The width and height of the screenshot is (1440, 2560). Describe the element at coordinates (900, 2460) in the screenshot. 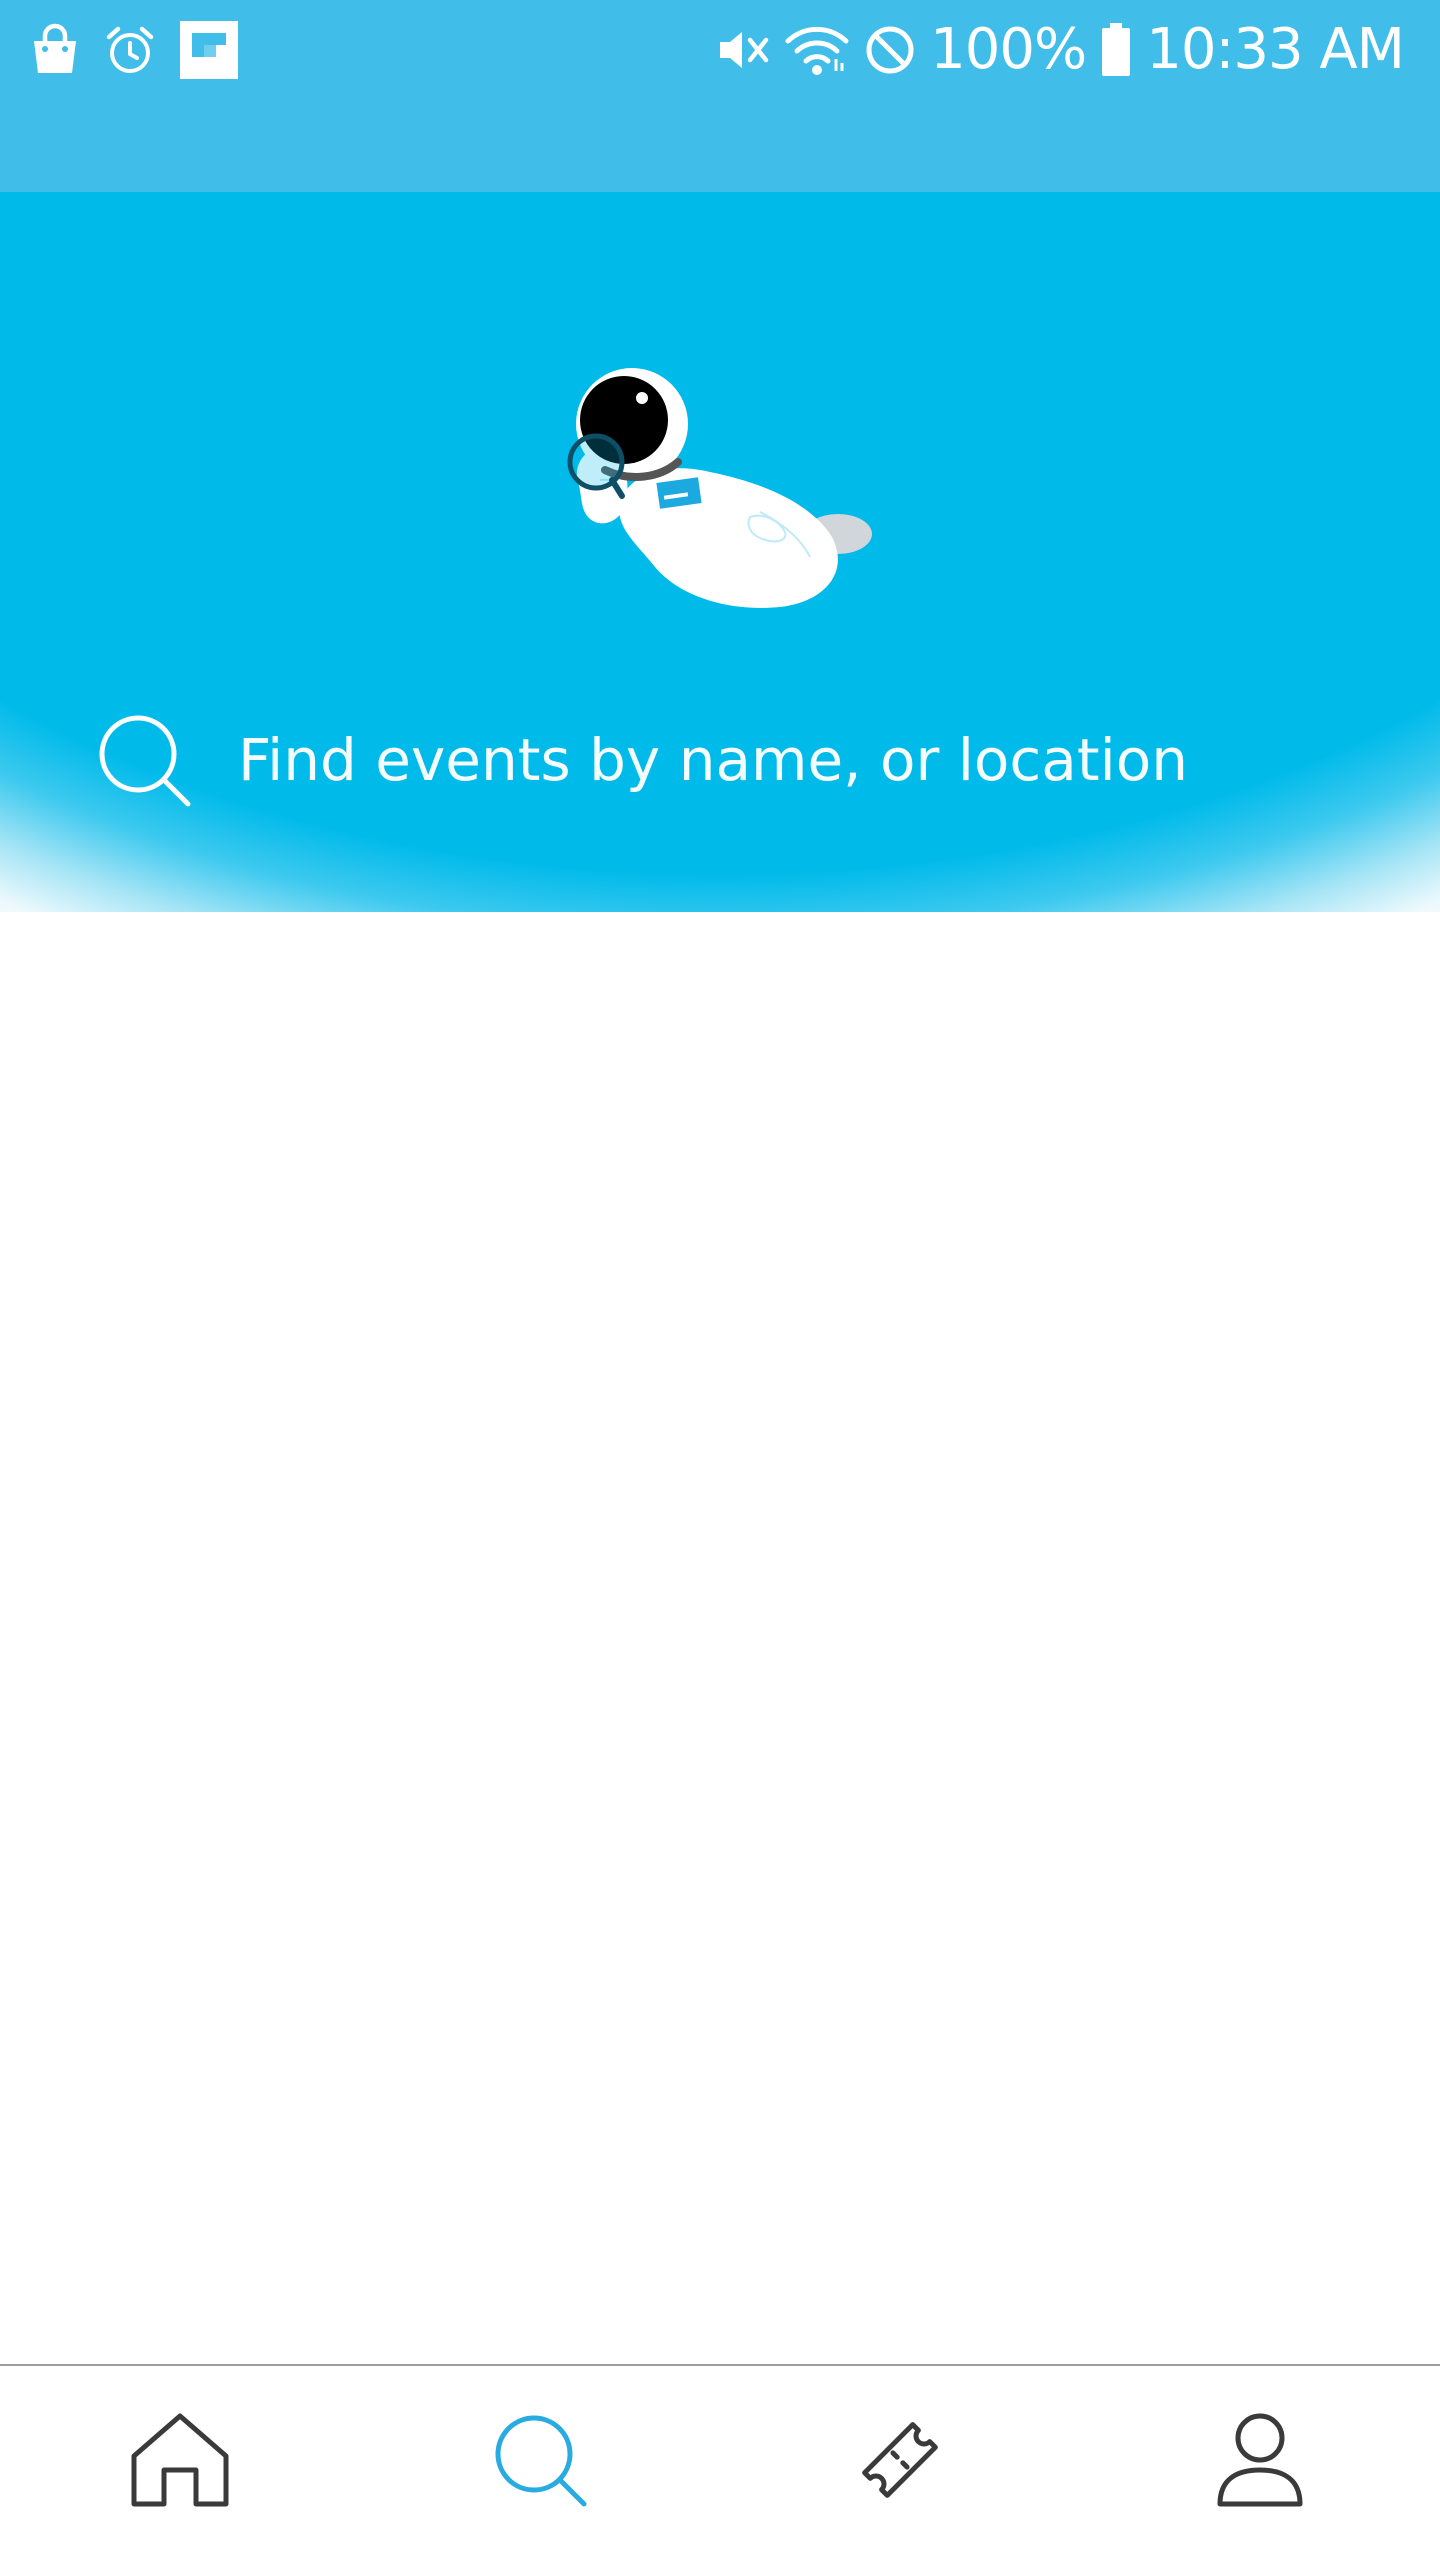

I see `ticket-icon` at that location.